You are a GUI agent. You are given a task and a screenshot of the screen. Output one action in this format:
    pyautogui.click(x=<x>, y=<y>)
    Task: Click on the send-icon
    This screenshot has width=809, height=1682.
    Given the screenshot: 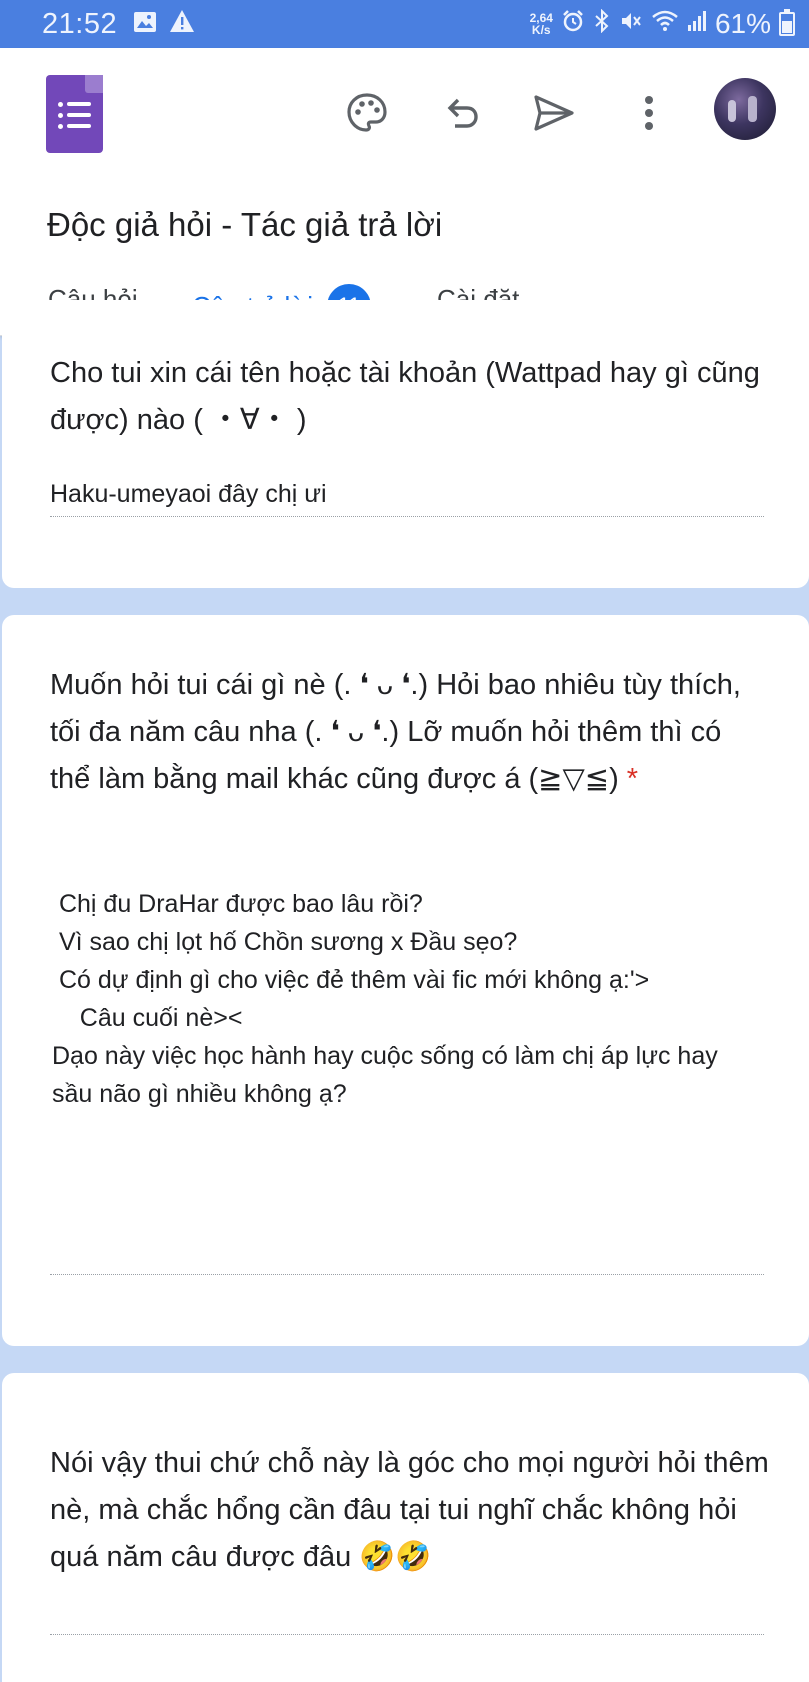 What is the action you would take?
    pyautogui.click(x=554, y=113)
    